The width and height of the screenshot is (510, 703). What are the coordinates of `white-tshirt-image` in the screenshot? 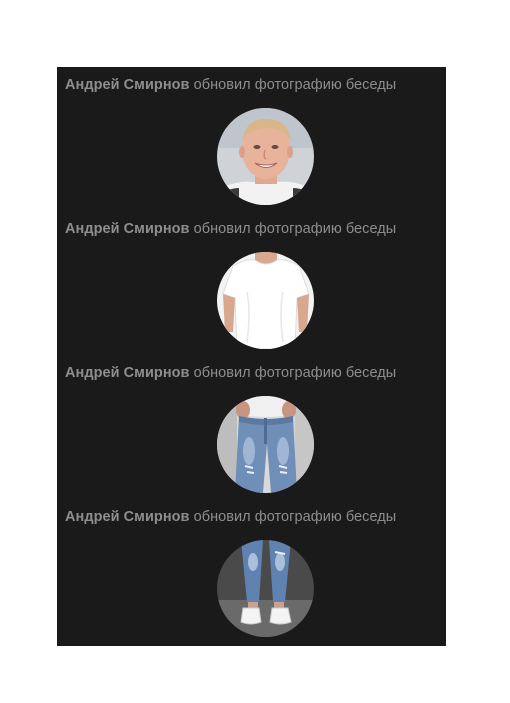 It's located at (265, 300).